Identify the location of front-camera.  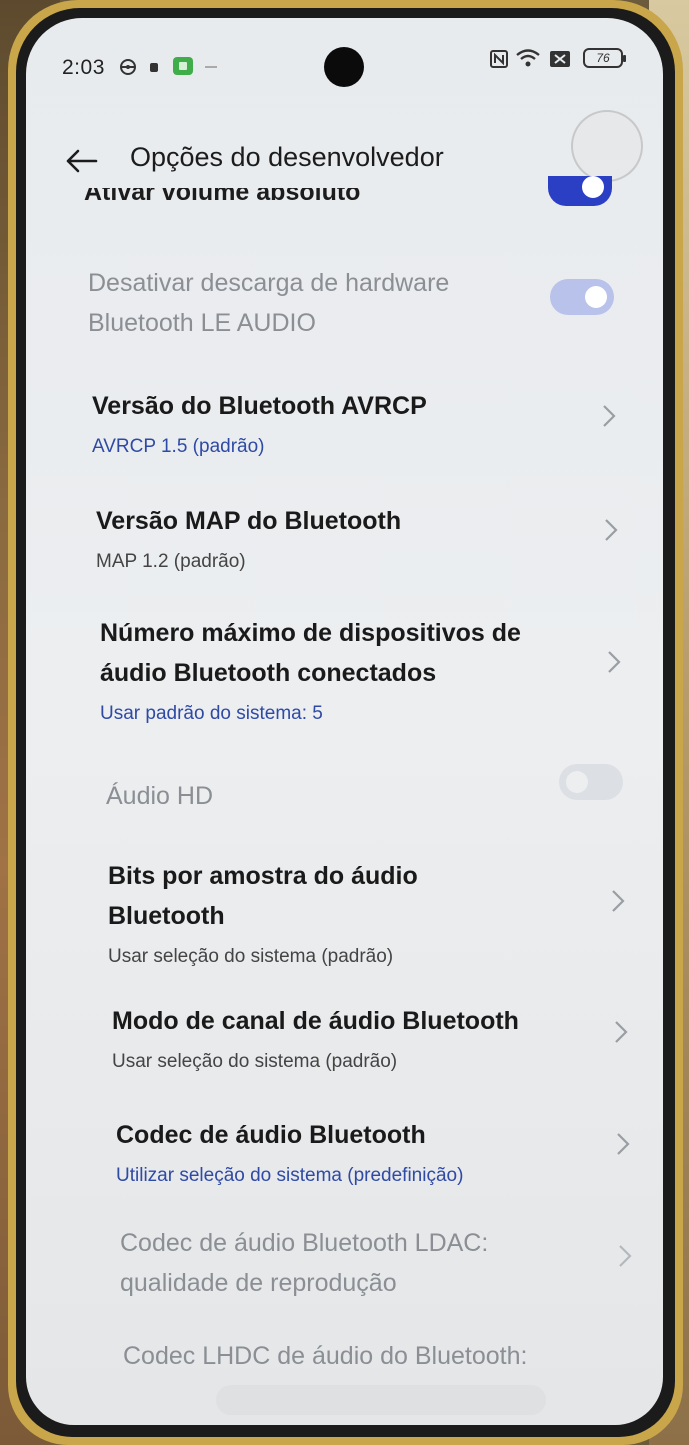
(344, 67).